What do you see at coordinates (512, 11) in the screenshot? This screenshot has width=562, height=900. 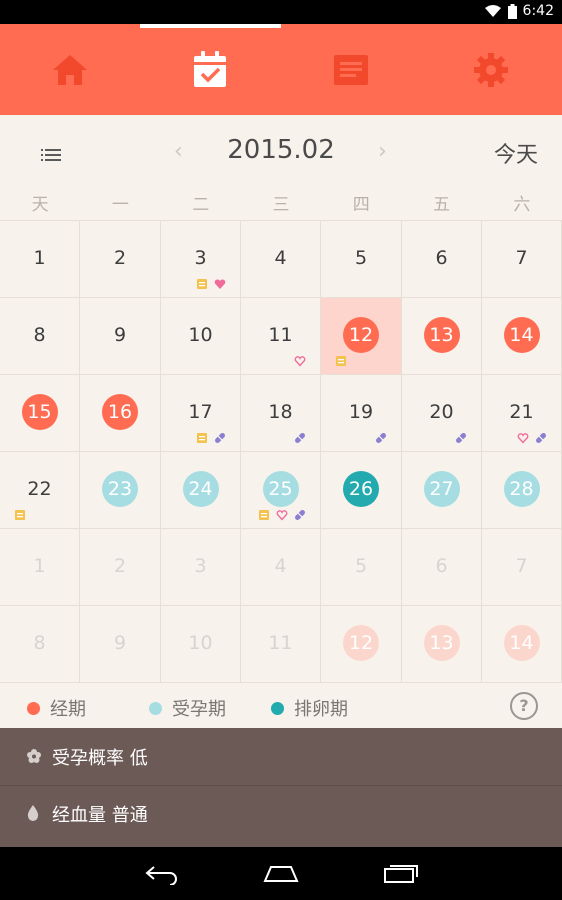 I see `battery-icon` at bounding box center [512, 11].